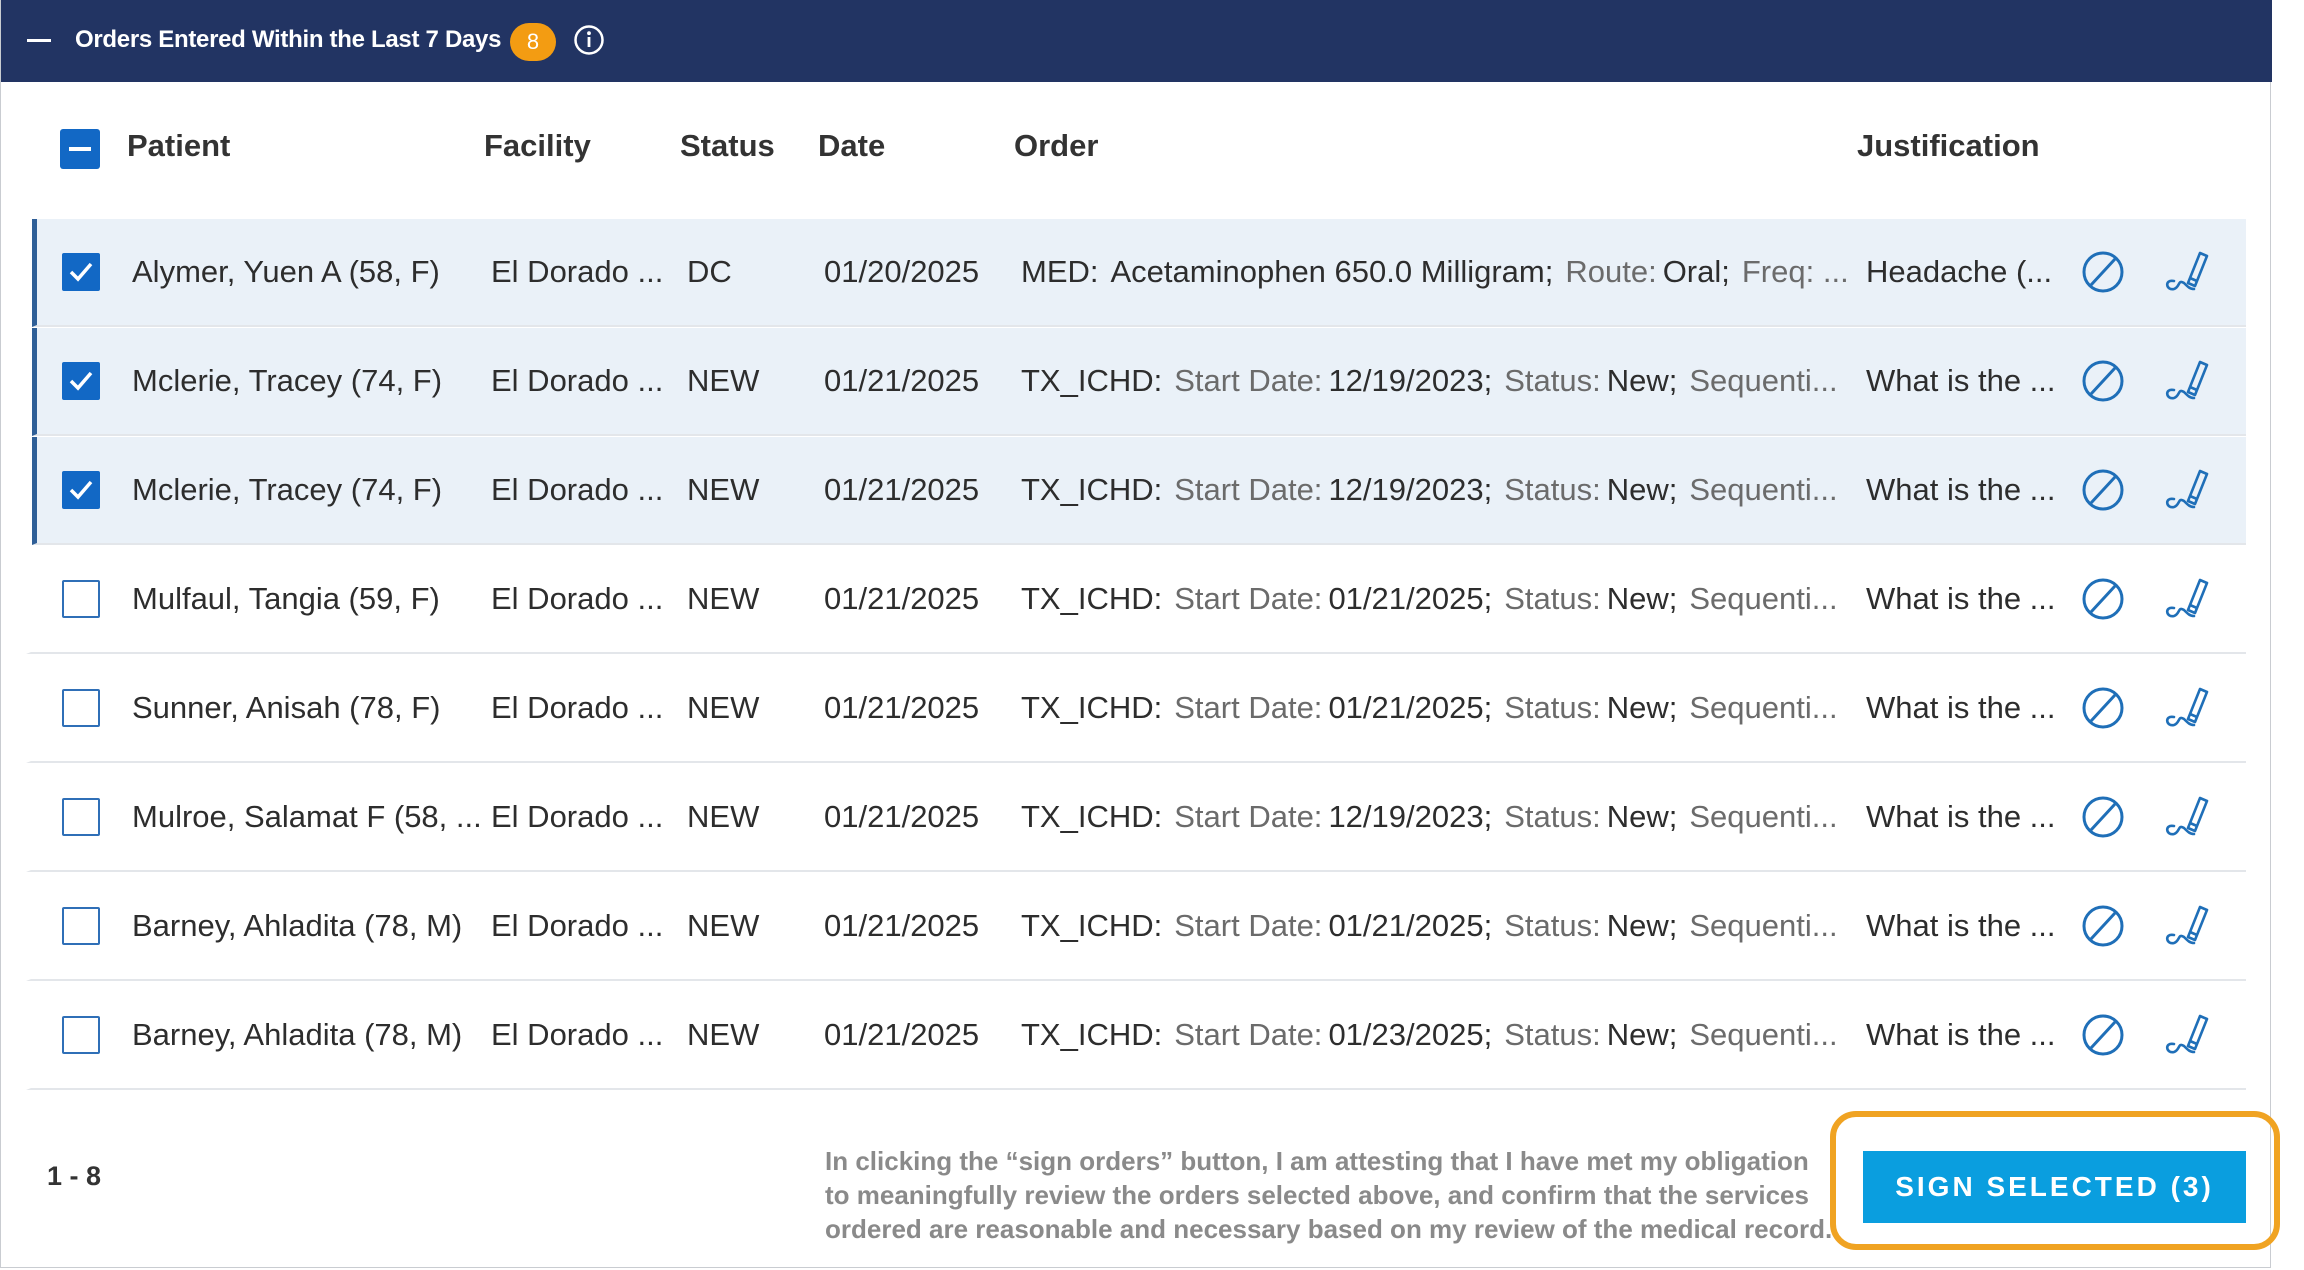 This screenshot has height=1270, width=2304. Describe the element at coordinates (1611, 271) in the screenshot. I see `order-detail-label: Route:` at that location.